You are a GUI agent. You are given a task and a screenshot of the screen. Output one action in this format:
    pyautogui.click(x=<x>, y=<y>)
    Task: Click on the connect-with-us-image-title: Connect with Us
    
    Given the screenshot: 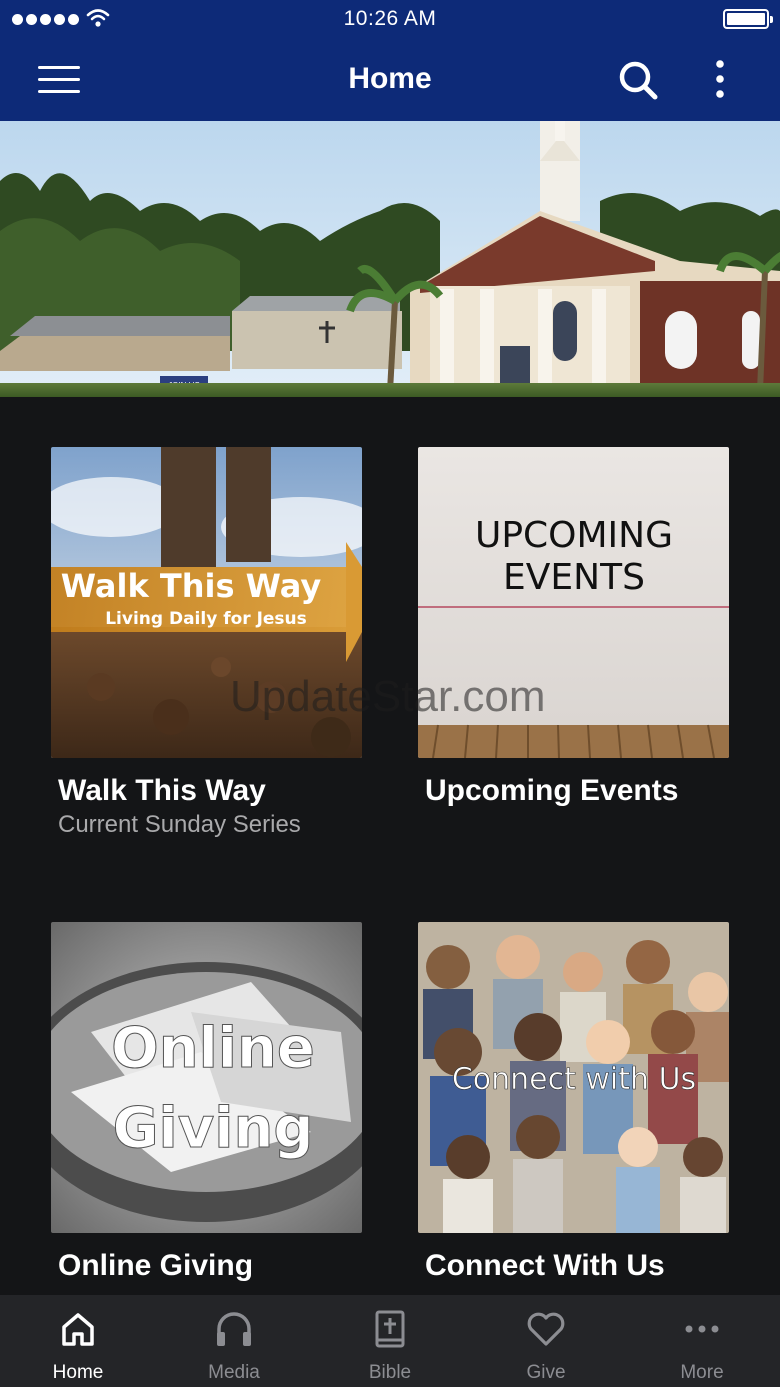 What is the action you would take?
    pyautogui.click(x=574, y=1079)
    